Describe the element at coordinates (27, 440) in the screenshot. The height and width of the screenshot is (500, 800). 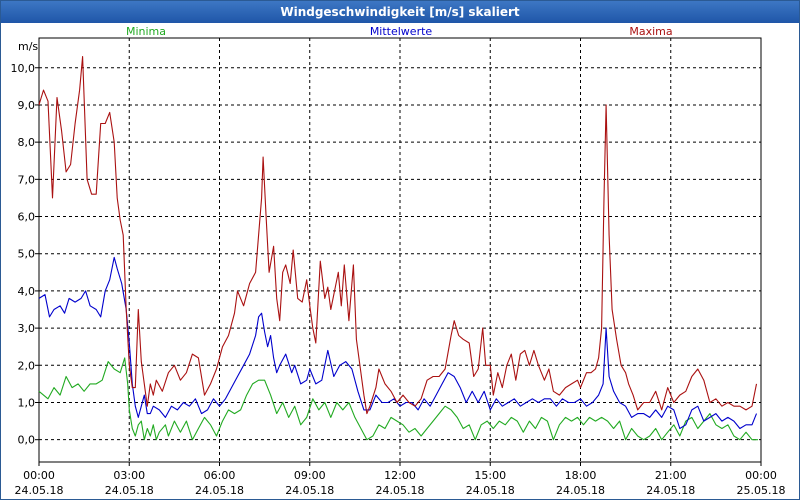
I see `y-tick-label: 0,0` at that location.